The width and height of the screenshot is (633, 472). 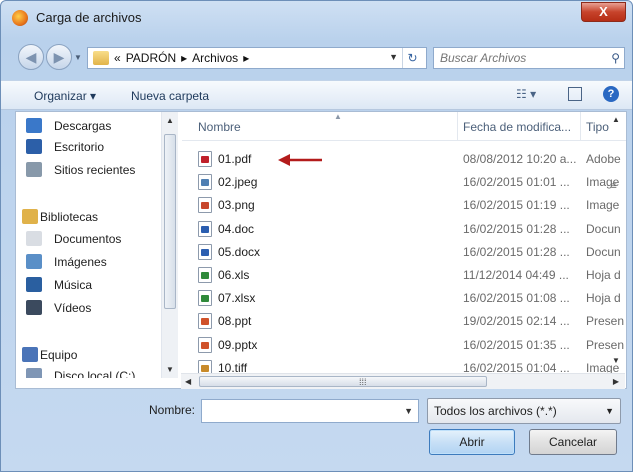 What do you see at coordinates (404, 205) in the screenshot?
I see `file-row: 03.png 16/02/2015 01:19 ... Image` at bounding box center [404, 205].